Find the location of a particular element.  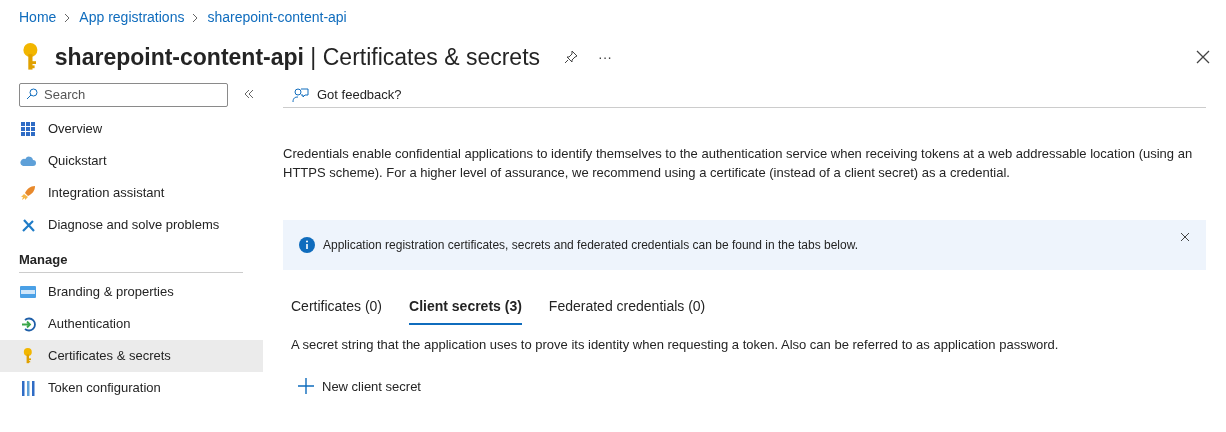

rocket-icon is located at coordinates (28, 193).